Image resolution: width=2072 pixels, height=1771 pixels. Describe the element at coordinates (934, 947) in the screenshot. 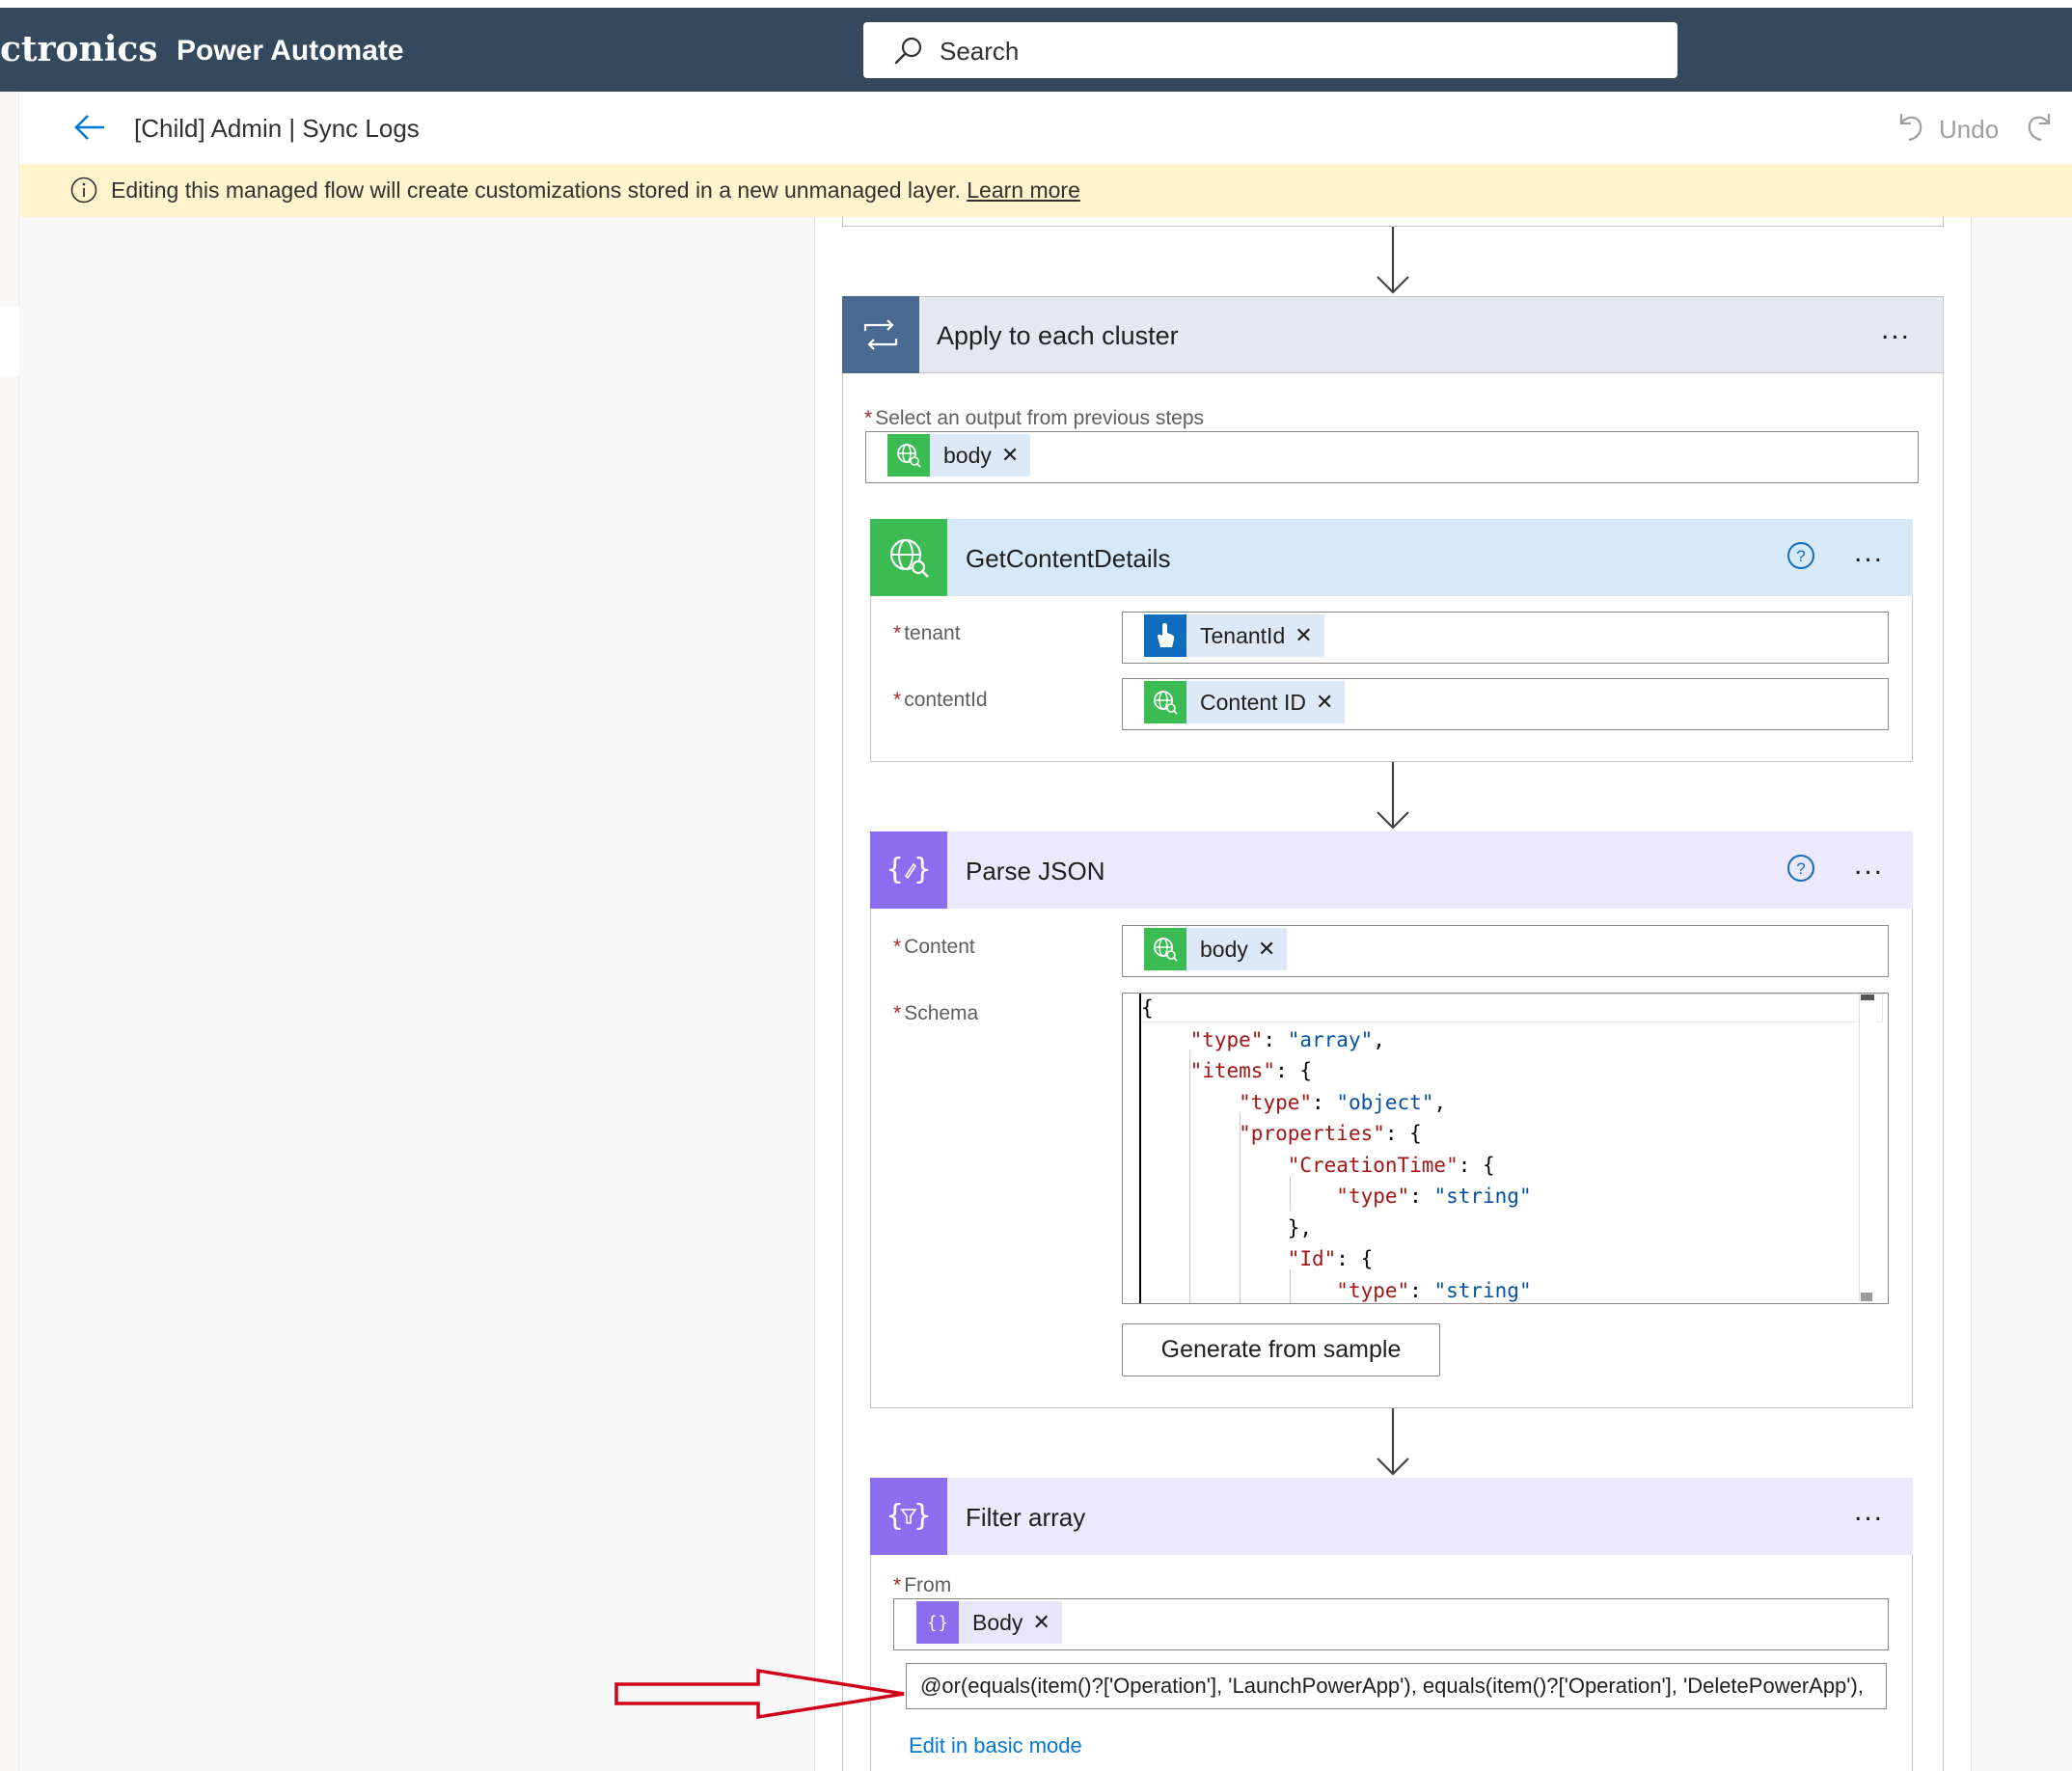

I see `content-label: * Content` at that location.